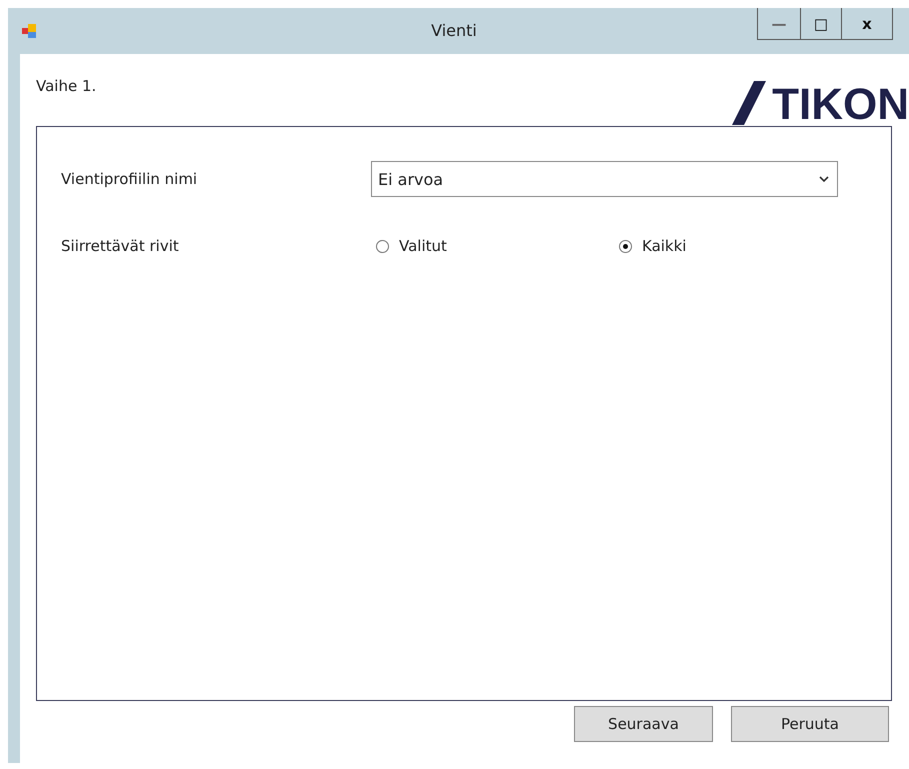  What do you see at coordinates (643, 724) in the screenshot?
I see `next-button: Seuraava` at bounding box center [643, 724].